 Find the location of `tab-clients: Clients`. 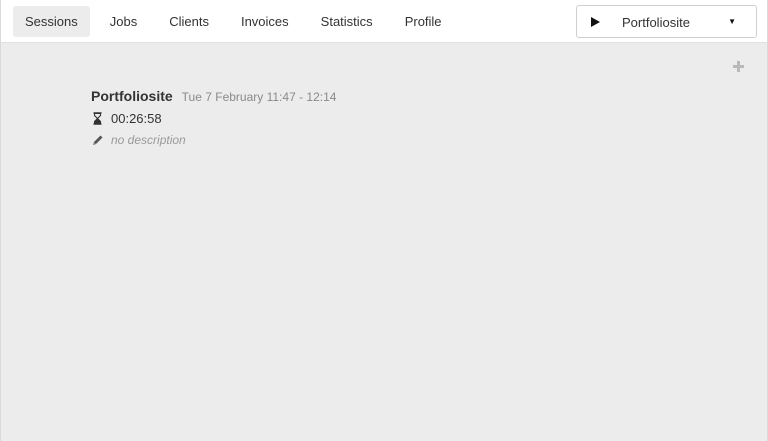

tab-clients: Clients is located at coordinates (189, 21).